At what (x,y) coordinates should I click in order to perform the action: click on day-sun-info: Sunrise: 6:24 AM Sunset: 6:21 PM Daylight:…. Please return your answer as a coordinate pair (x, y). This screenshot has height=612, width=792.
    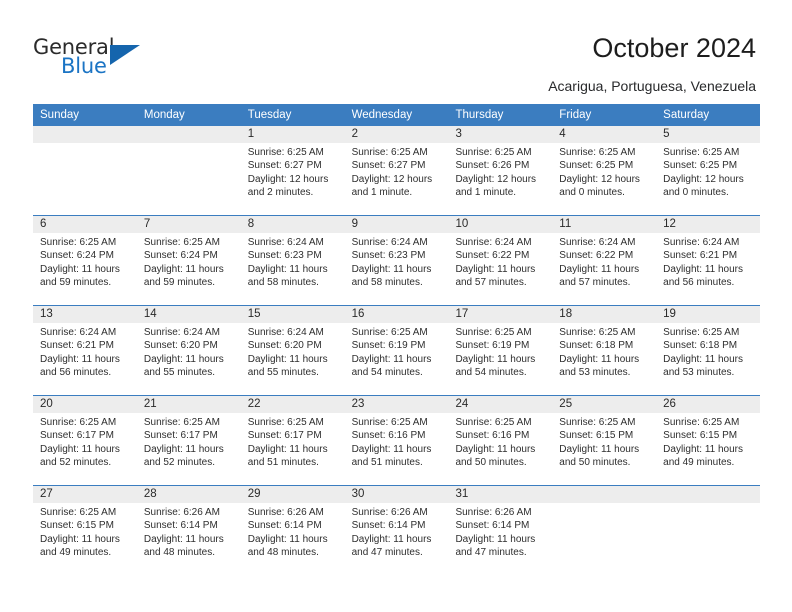
    Looking at the image, I should click on (708, 261).